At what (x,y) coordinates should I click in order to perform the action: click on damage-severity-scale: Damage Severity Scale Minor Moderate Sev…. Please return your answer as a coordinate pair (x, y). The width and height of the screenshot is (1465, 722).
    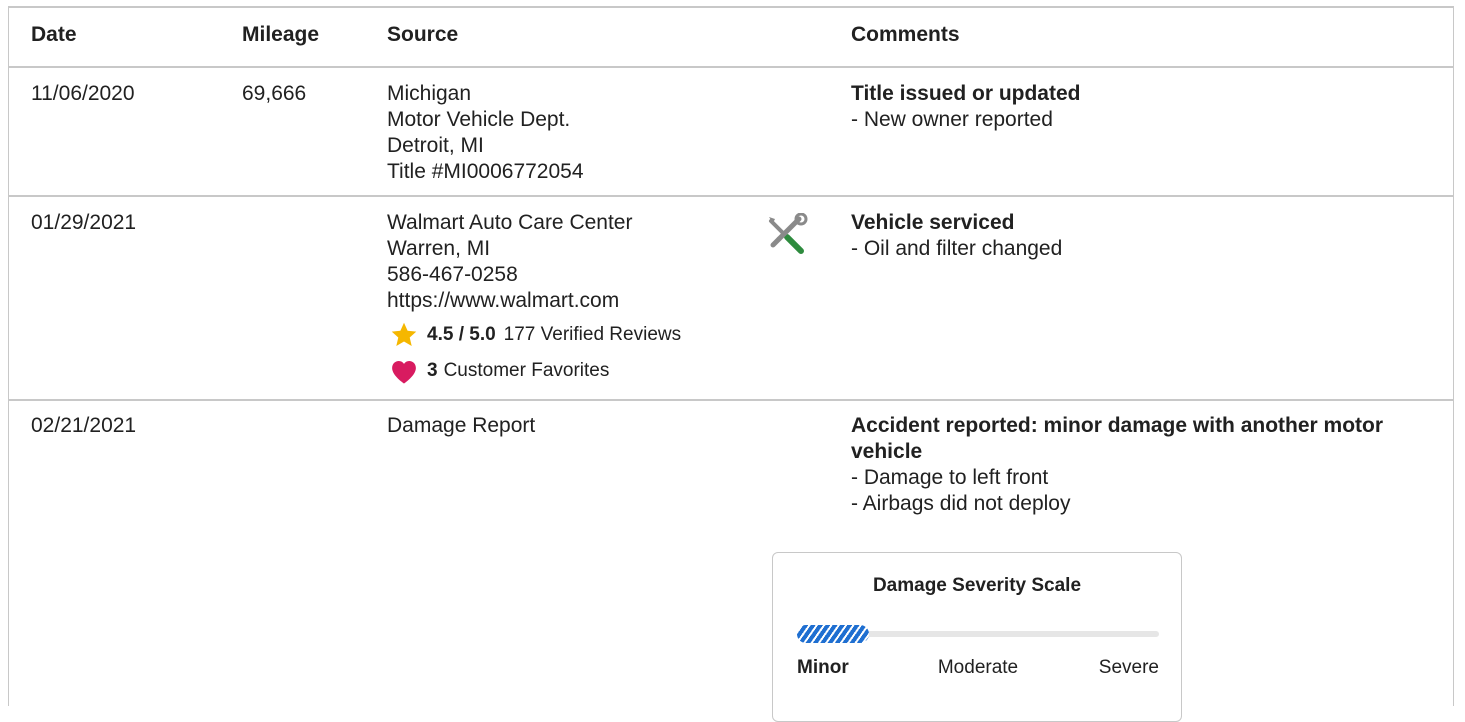
    Looking at the image, I should click on (977, 637).